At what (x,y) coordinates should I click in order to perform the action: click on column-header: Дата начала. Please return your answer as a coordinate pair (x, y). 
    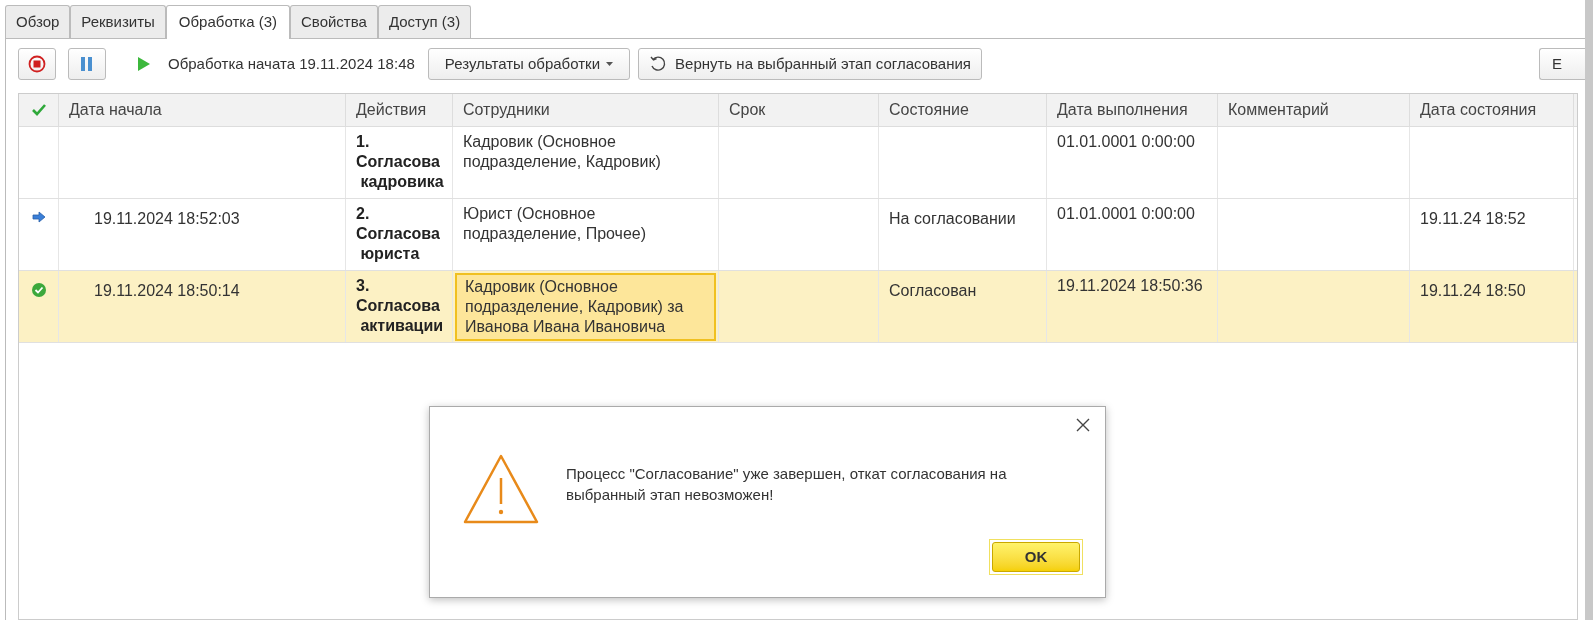
    Looking at the image, I should click on (202, 110).